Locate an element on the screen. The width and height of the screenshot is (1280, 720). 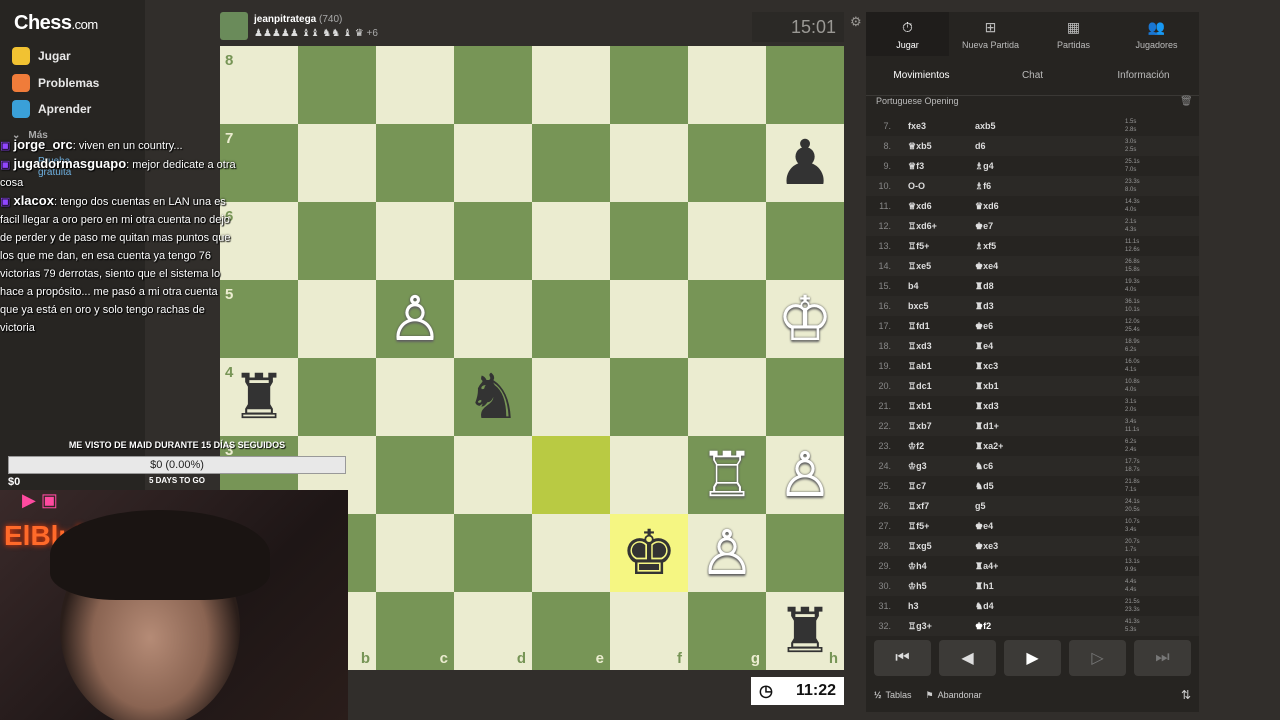
white-move: ♕xd6 is located at coordinates (941, 206).